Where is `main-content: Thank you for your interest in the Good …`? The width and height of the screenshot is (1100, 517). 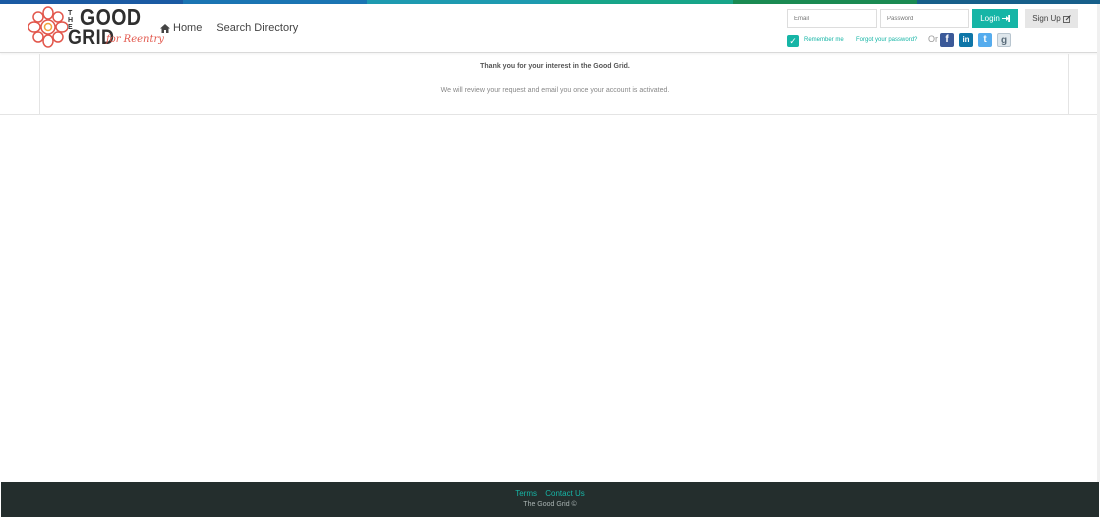 main-content: Thank you for your interest in the Good … is located at coordinates (550, 84).